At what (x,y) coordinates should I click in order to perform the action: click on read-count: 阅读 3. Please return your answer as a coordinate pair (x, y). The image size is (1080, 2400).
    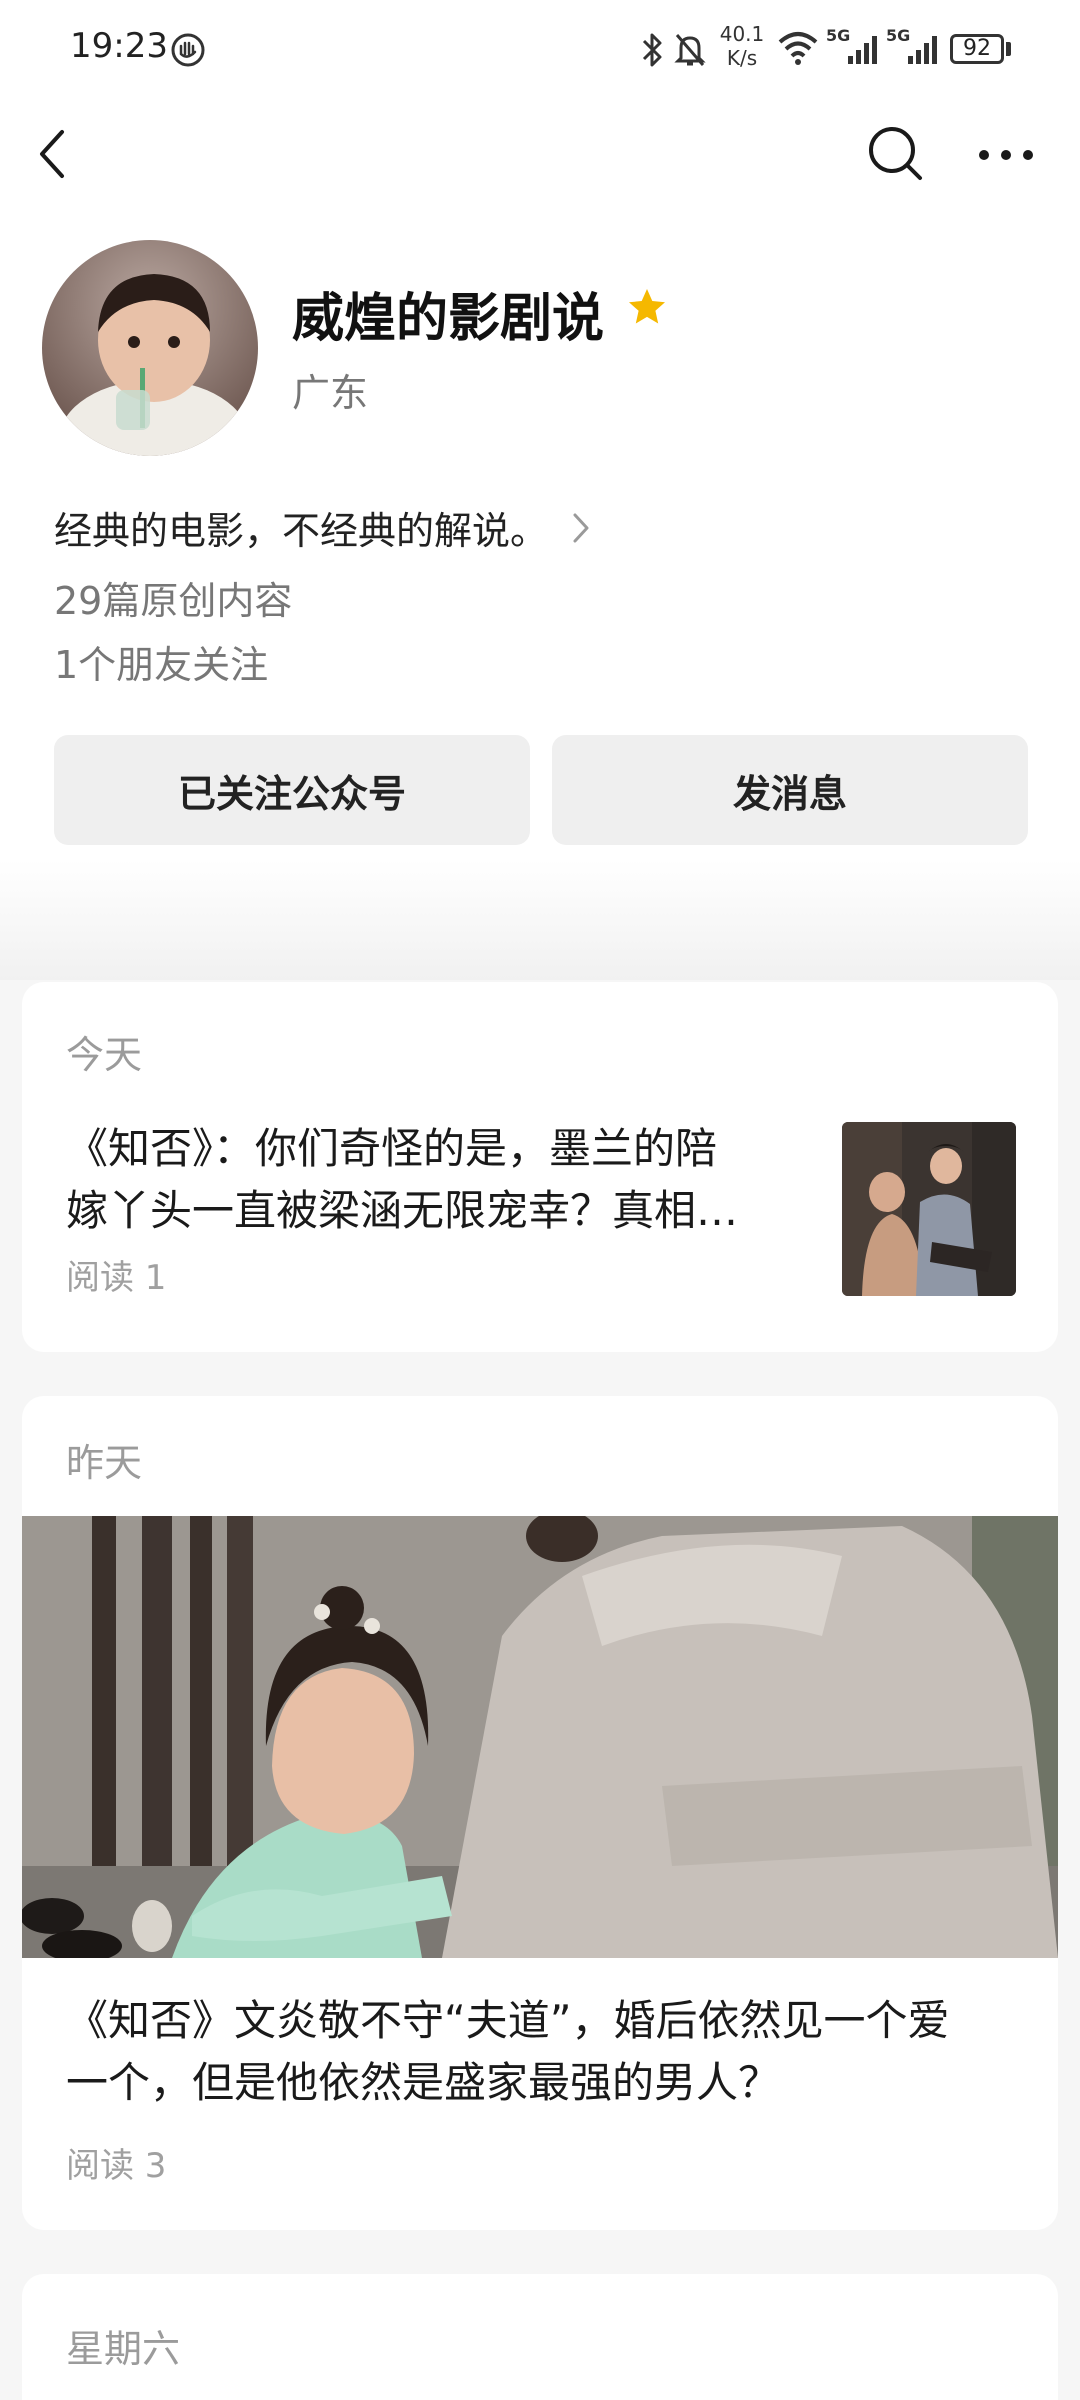
    Looking at the image, I should click on (116, 2166).